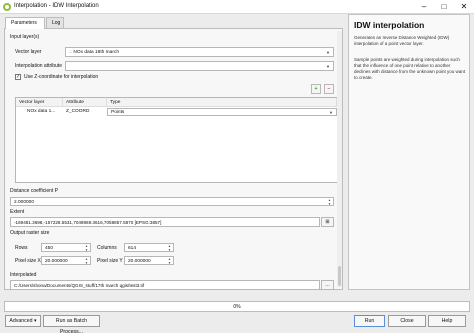 The height and width of the screenshot is (333, 474). What do you see at coordinates (96, 52) in the screenshot?
I see `vector-layer-value: NOx data 18th march` at bounding box center [96, 52].